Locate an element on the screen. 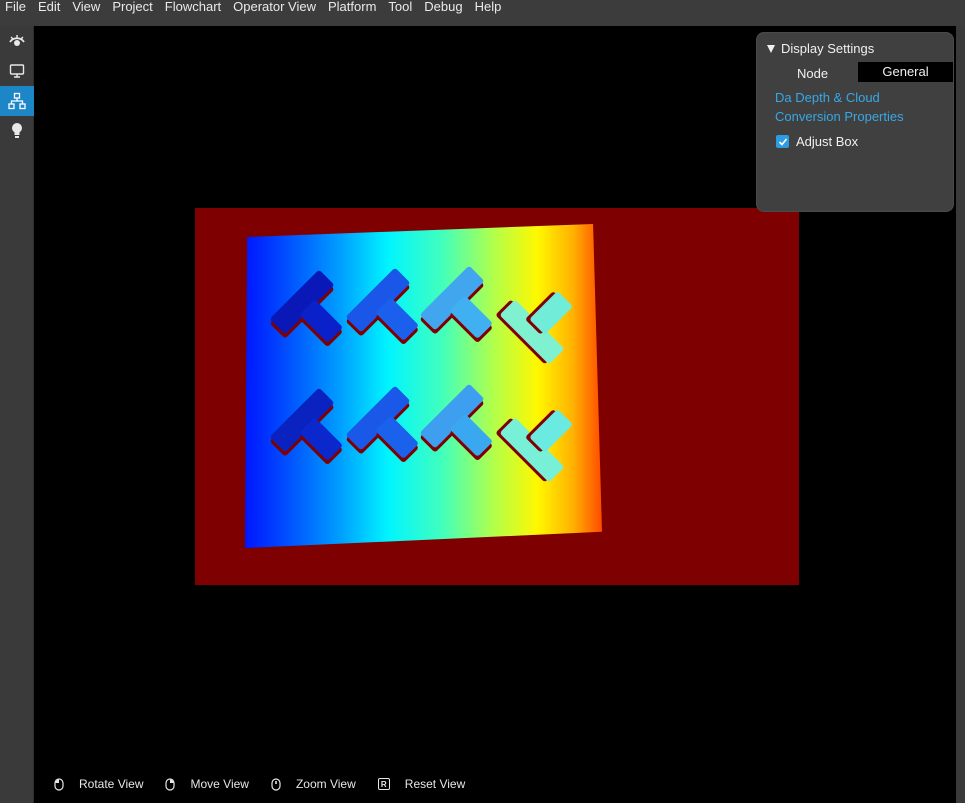  lightbulb-icon is located at coordinates (17, 130).